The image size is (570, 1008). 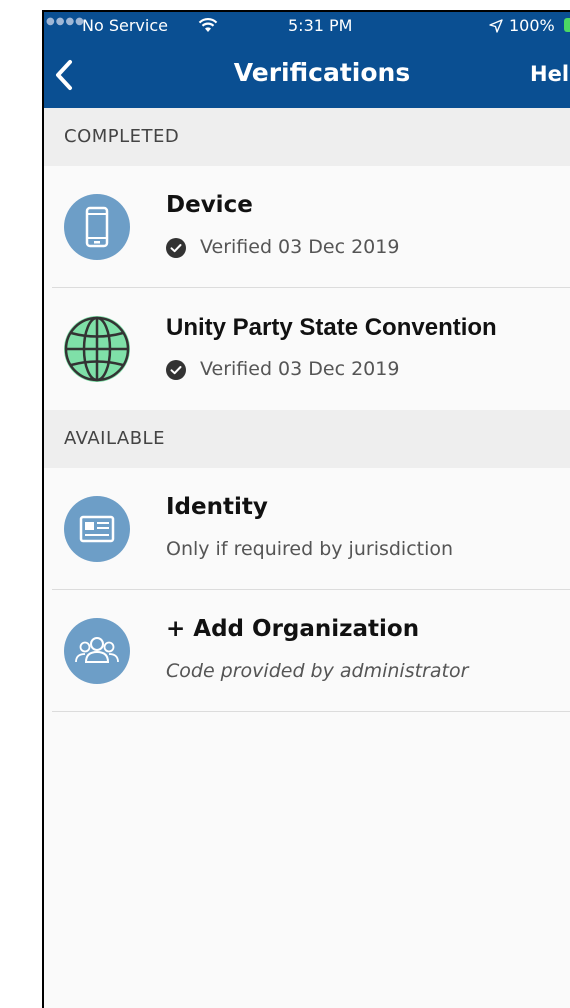 I want to click on row-subtitle: Code provided by administrator, so click(x=317, y=671).